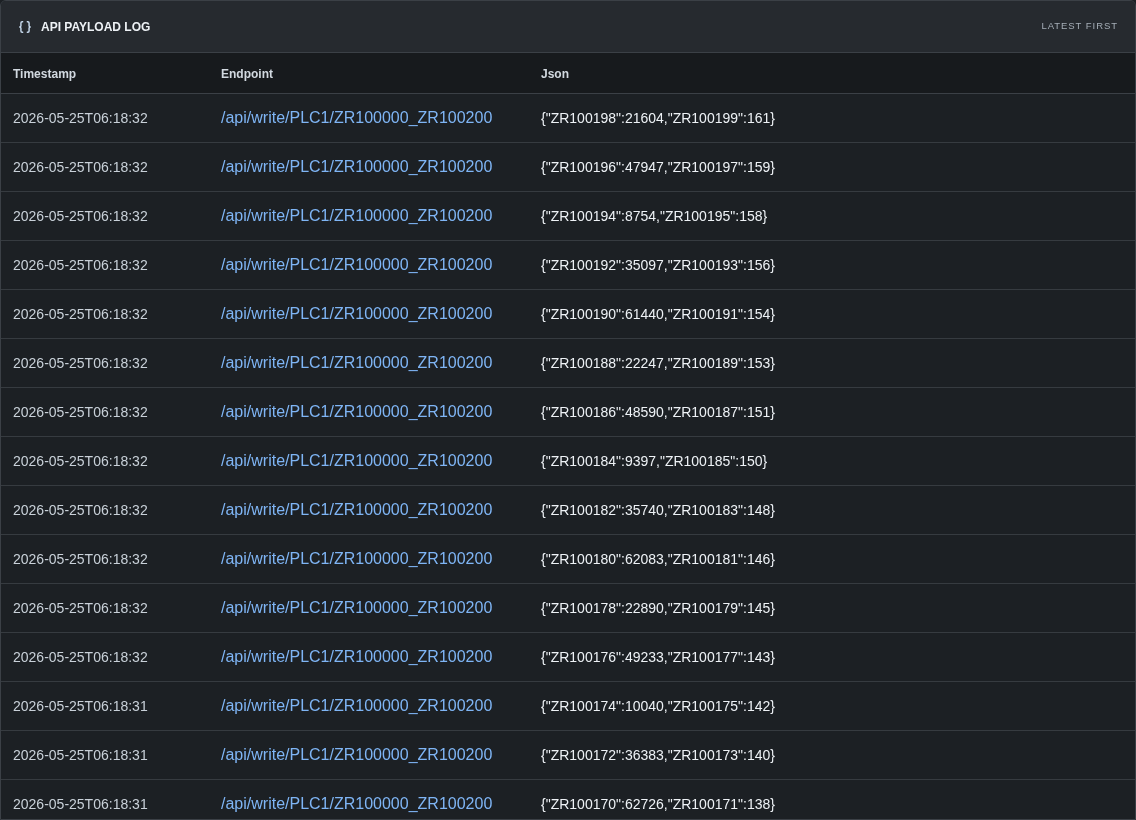 This screenshot has width=1136, height=820. I want to click on json-payload-text: {"ZR100178":22890,"ZR100179":145}, so click(658, 608).